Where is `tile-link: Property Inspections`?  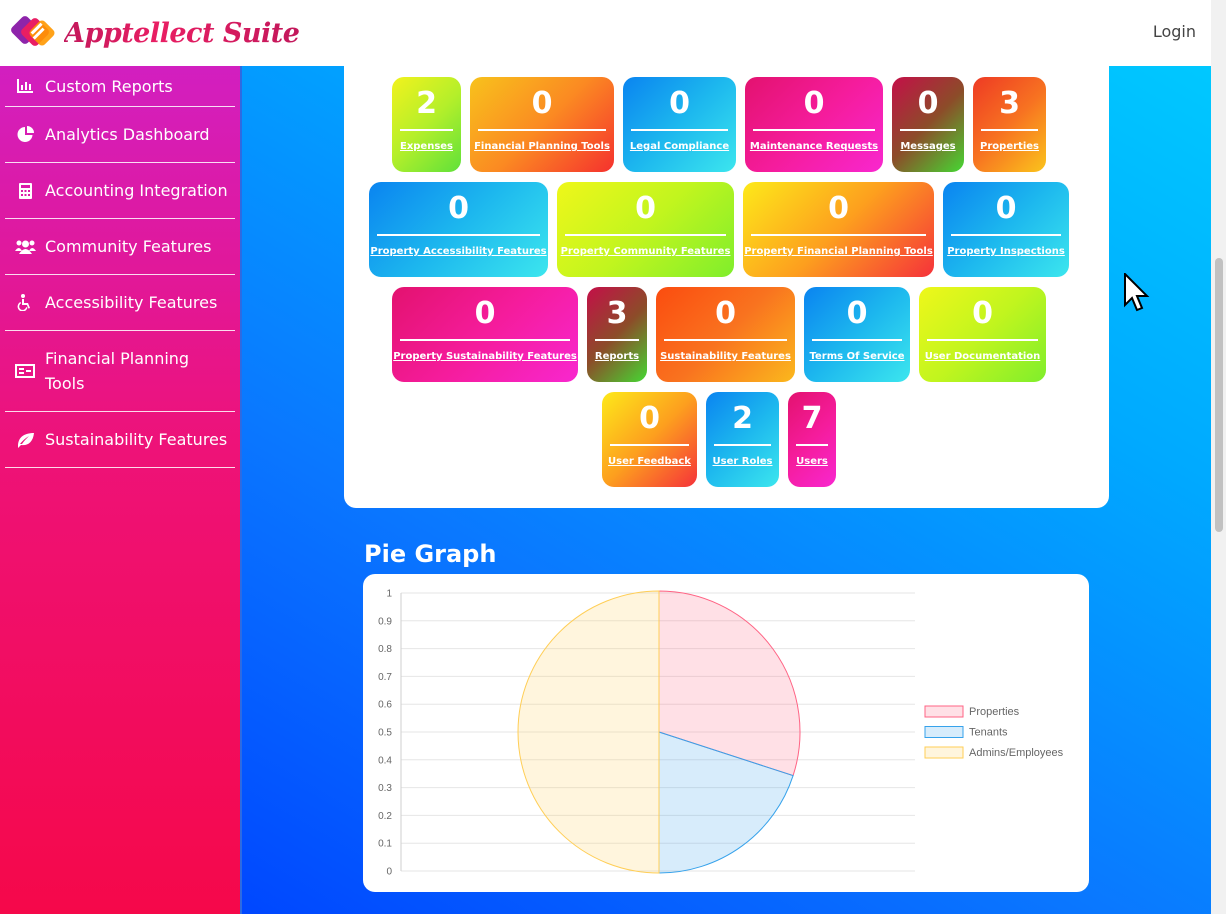
tile-link: Property Inspections is located at coordinates (1006, 251).